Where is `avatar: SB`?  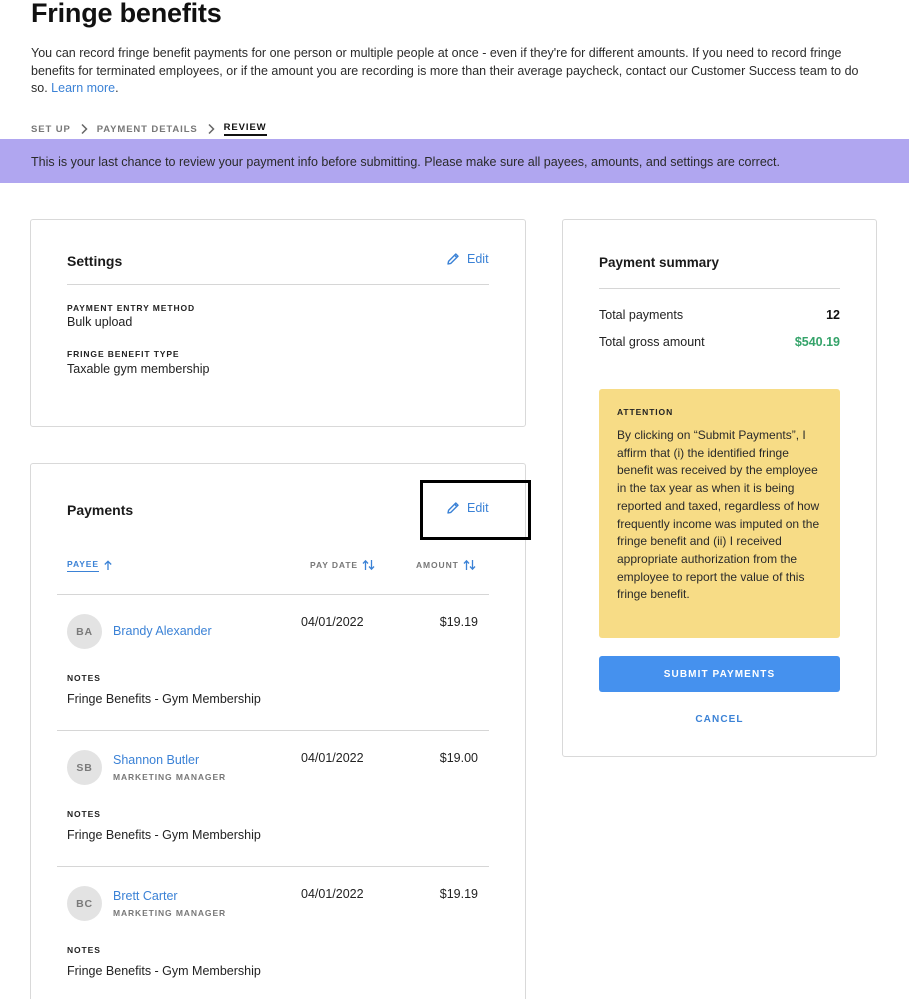
avatar: SB is located at coordinates (84, 767).